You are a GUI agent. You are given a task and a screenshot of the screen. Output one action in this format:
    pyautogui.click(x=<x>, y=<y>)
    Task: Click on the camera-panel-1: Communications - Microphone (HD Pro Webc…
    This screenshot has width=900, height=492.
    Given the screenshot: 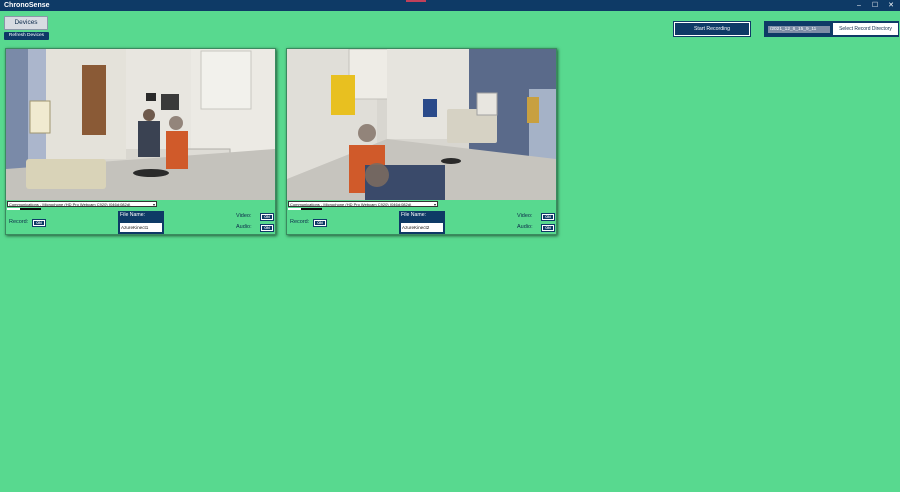 What is the action you would take?
    pyautogui.click(x=140, y=141)
    